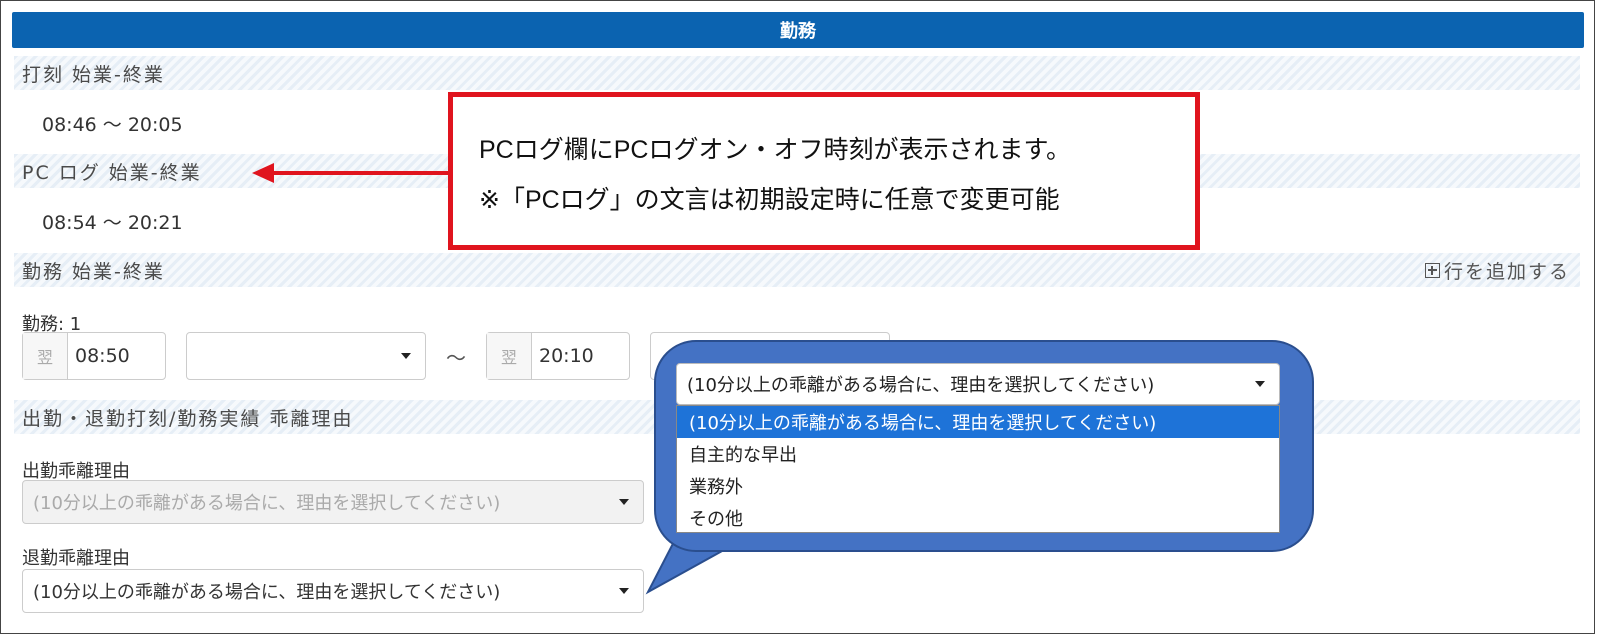  Describe the element at coordinates (456, 358) in the screenshot. I see `time-range-tilde: ～` at that location.